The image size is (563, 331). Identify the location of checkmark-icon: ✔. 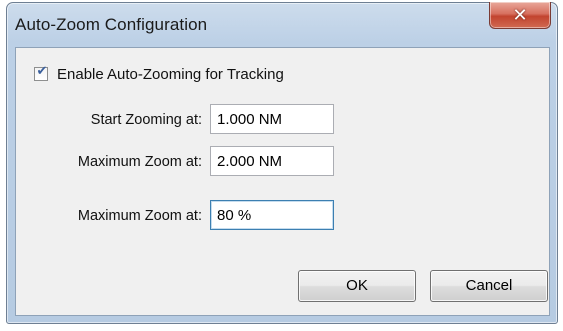
(42, 71).